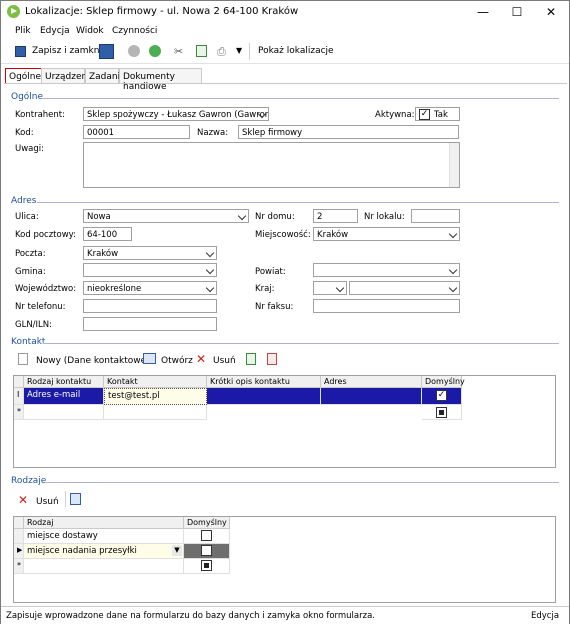 Image resolution: width=570 pixels, height=624 pixels. What do you see at coordinates (134, 31) in the screenshot?
I see `menu-czynnosci: Czynności` at bounding box center [134, 31].